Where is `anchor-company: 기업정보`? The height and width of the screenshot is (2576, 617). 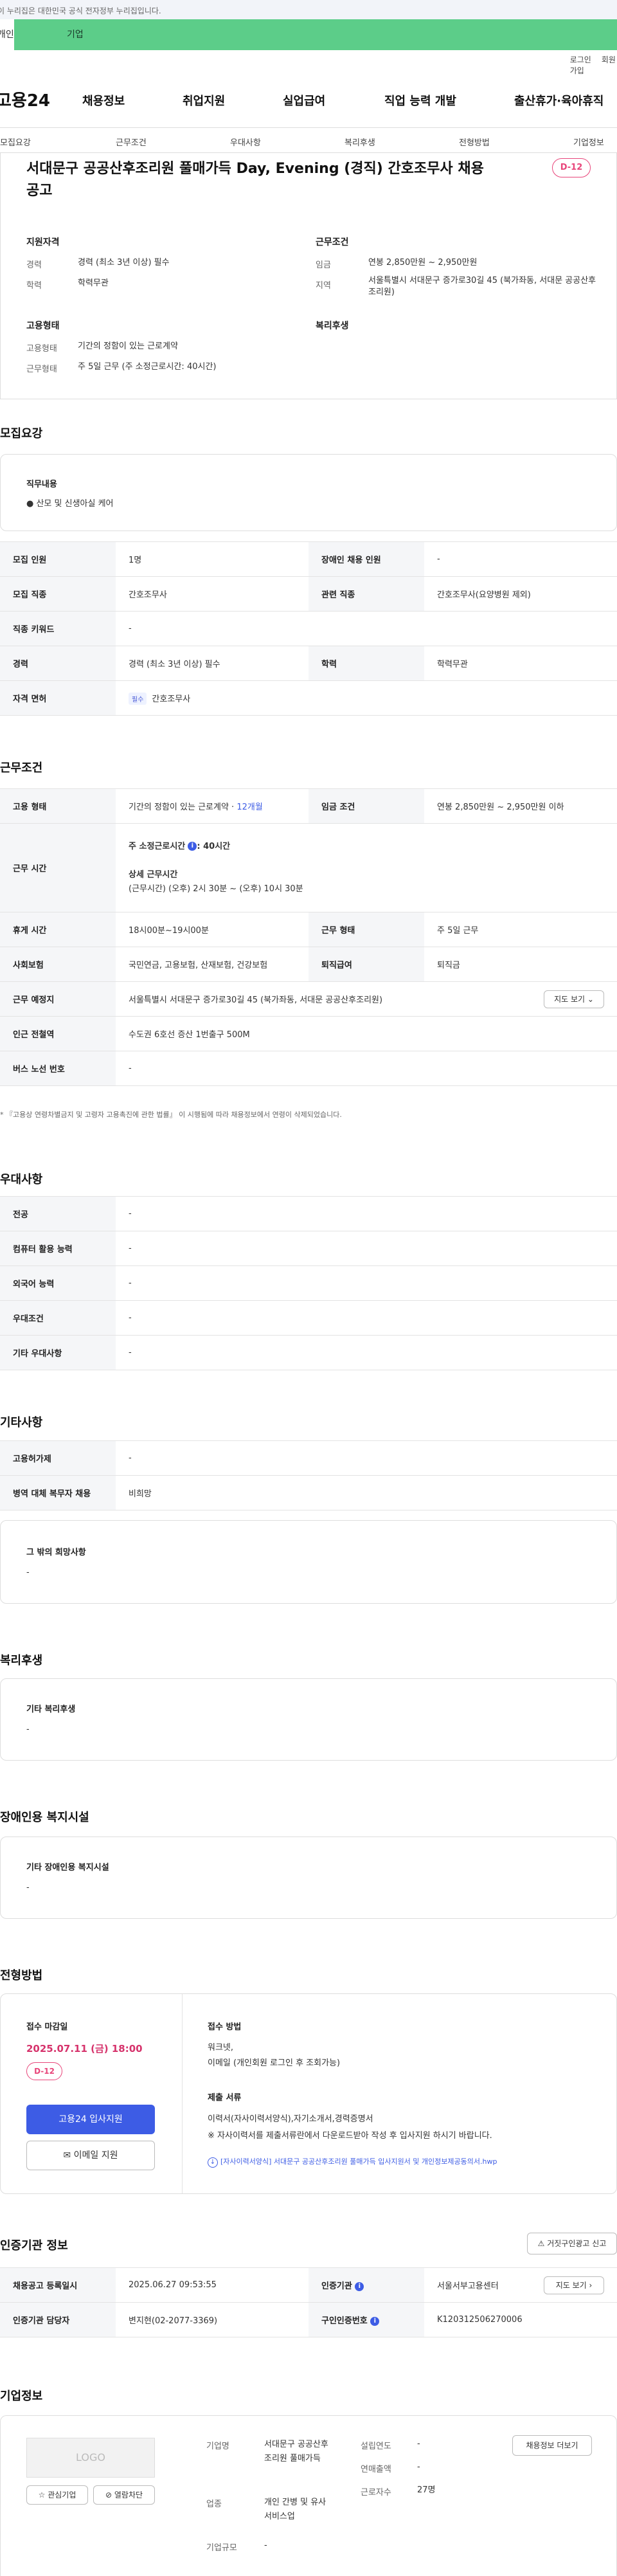
anchor-company: 기업정보 is located at coordinates (588, 142).